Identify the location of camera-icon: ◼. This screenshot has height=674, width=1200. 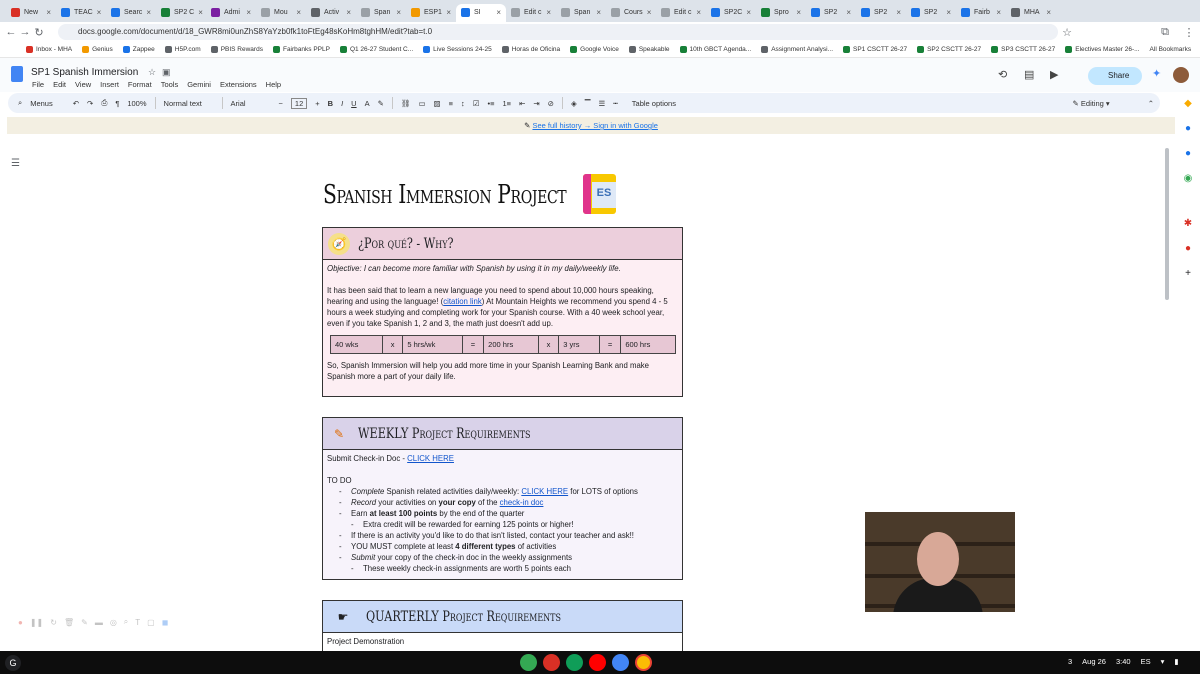
(165, 622).